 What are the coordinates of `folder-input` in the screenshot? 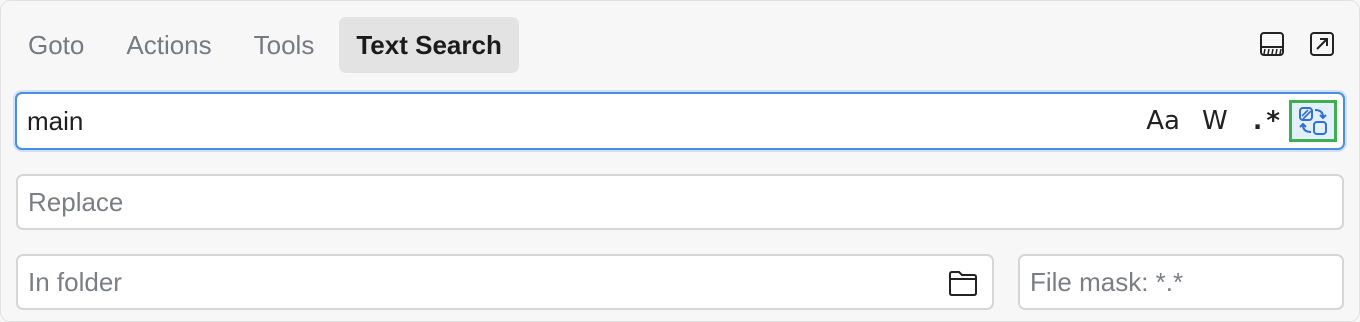 It's located at (478, 282).